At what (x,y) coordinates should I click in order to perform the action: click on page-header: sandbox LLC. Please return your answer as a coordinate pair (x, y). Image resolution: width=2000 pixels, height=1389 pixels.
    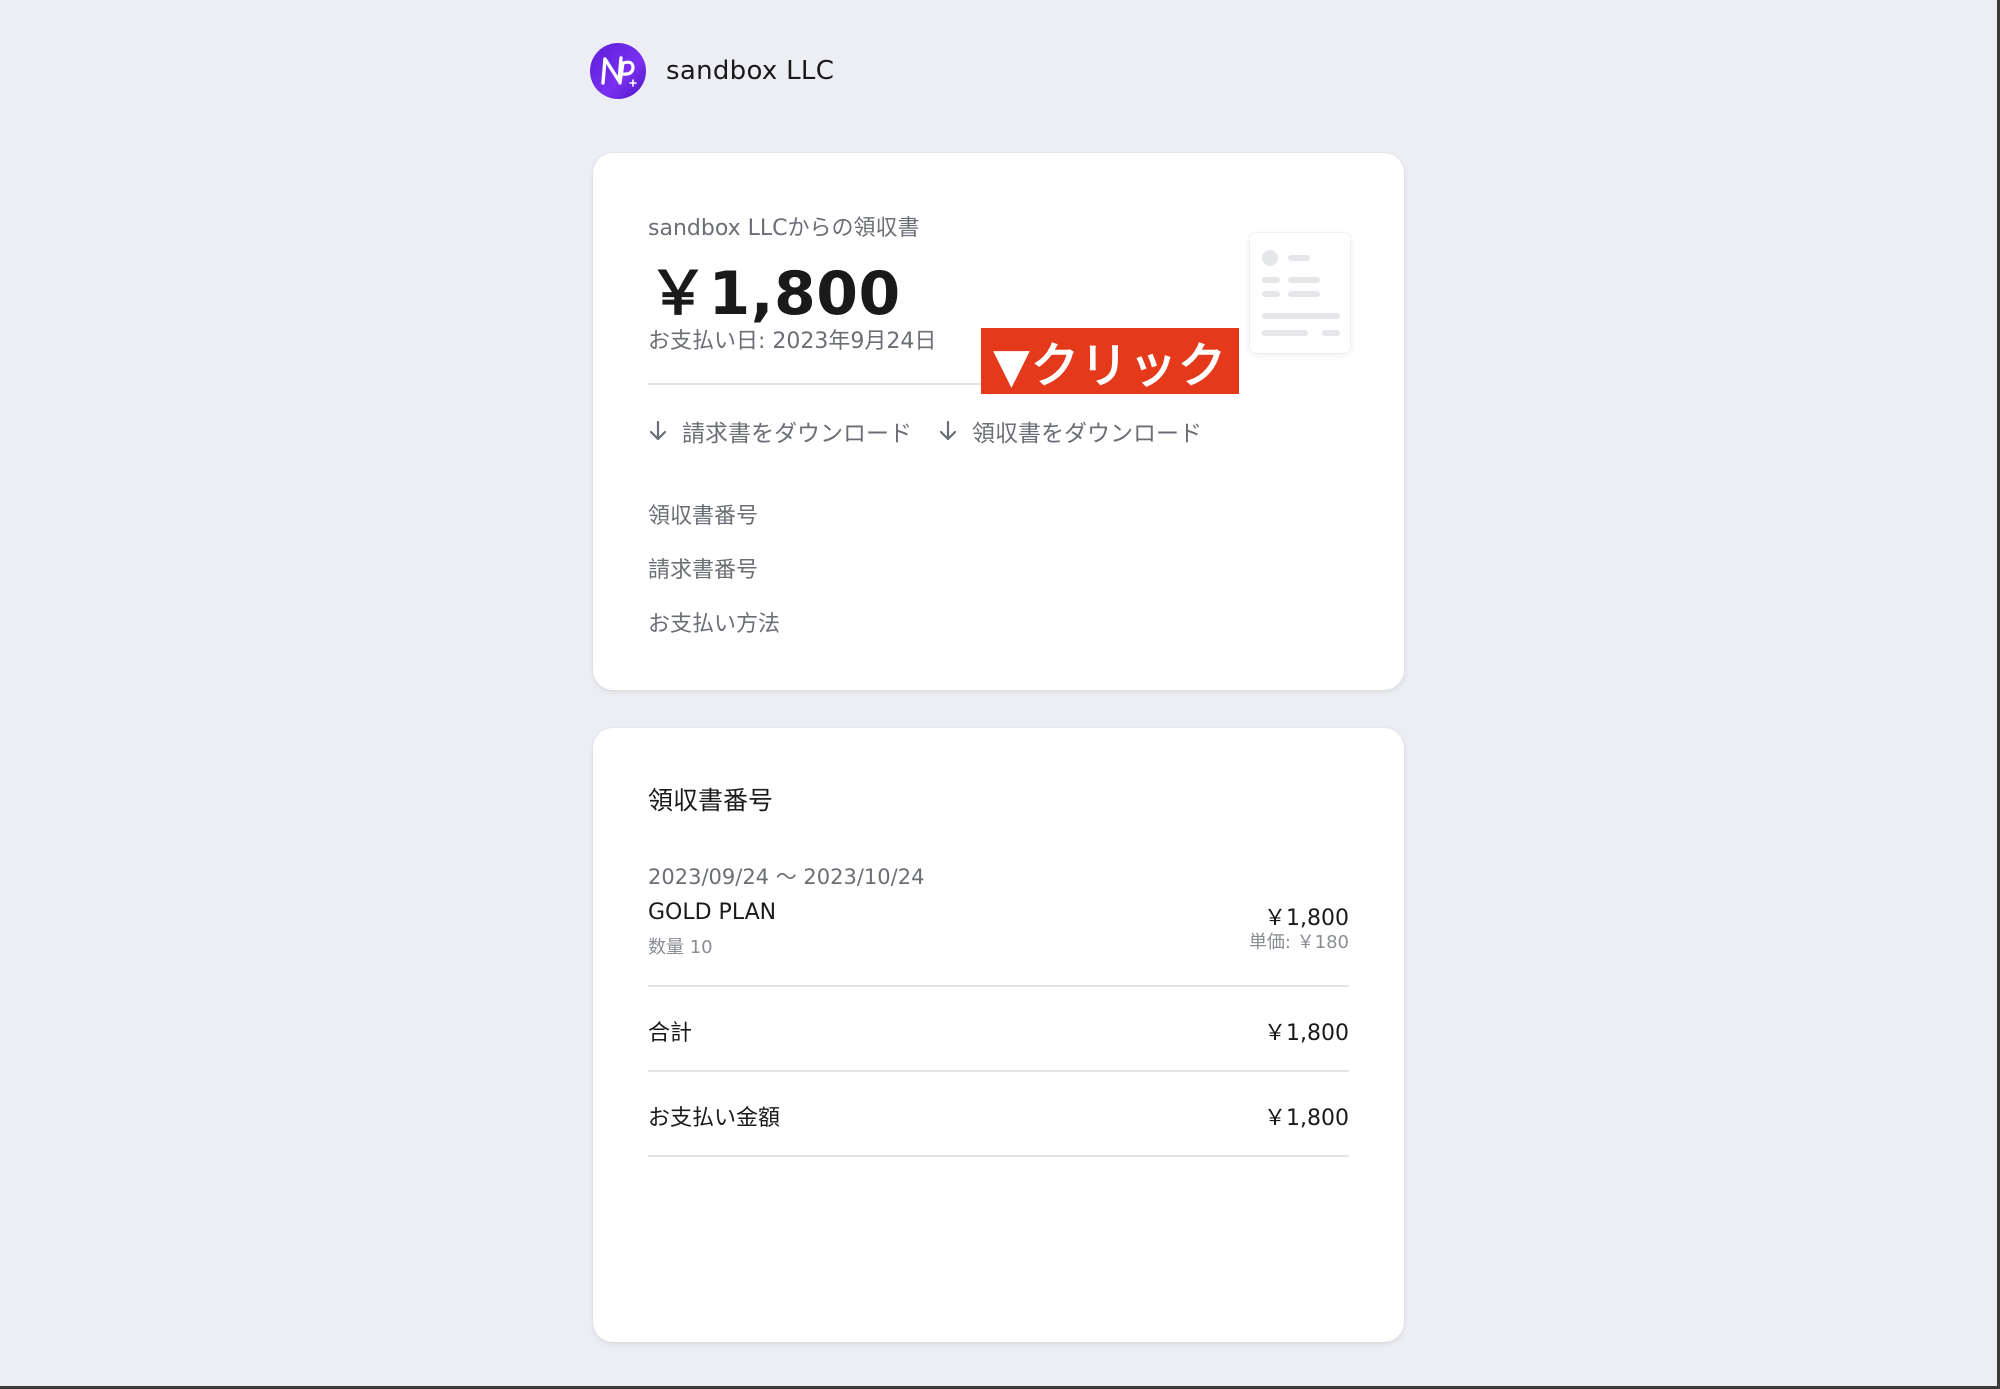
    Looking at the image, I should click on (712, 71).